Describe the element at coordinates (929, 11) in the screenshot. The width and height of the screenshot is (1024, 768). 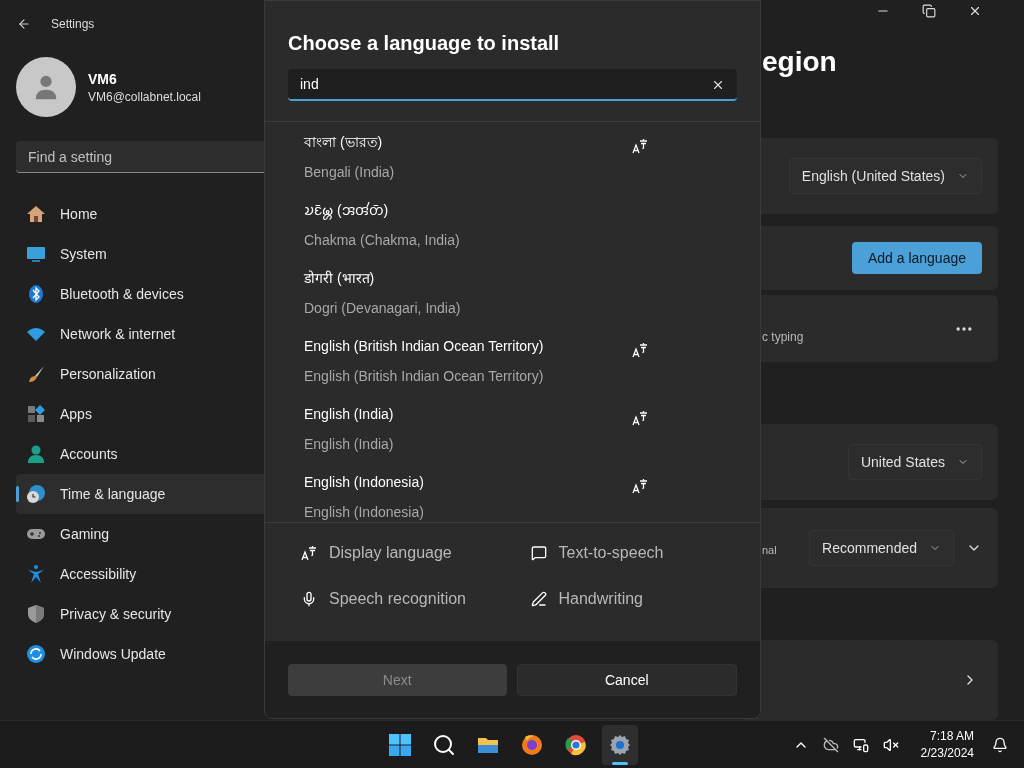
I see `restore-icon` at that location.